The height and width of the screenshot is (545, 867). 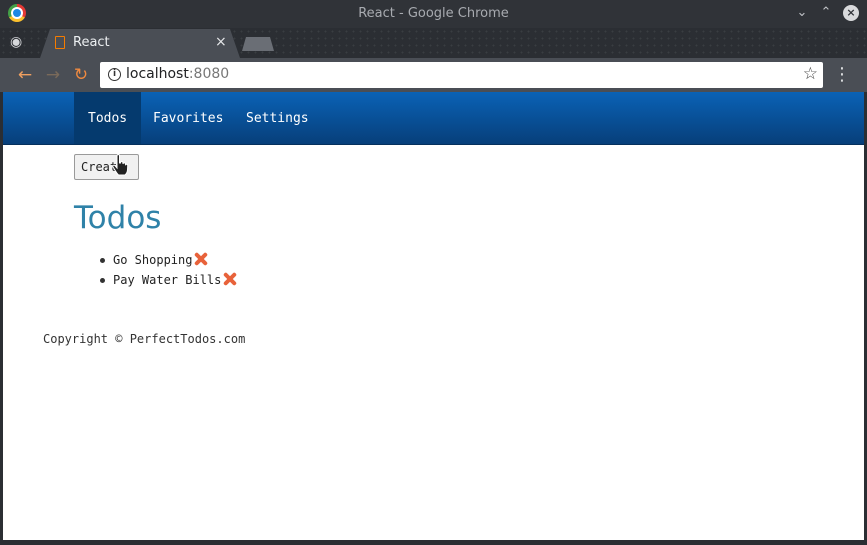 What do you see at coordinates (842, 75) in the screenshot?
I see `browser-menu-icon: ⋮` at bounding box center [842, 75].